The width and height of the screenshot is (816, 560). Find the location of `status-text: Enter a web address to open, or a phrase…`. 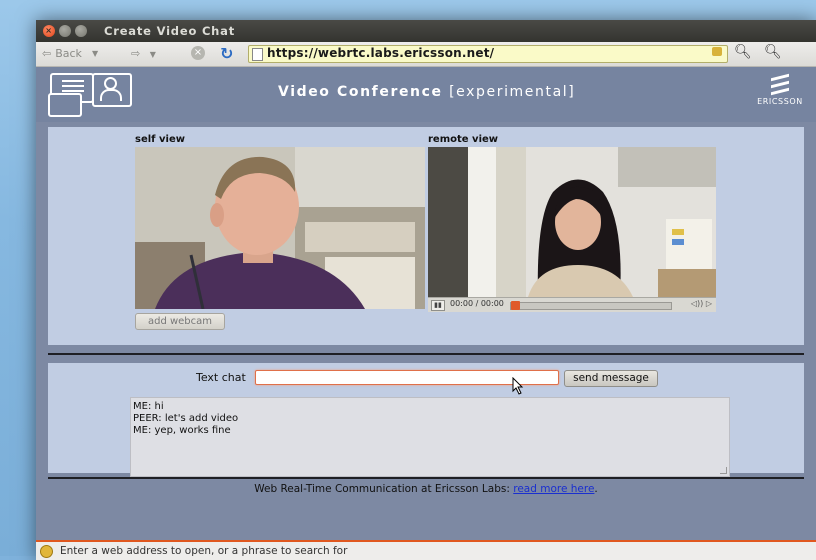

status-text: Enter a web address to open, or a phrase… is located at coordinates (204, 551).